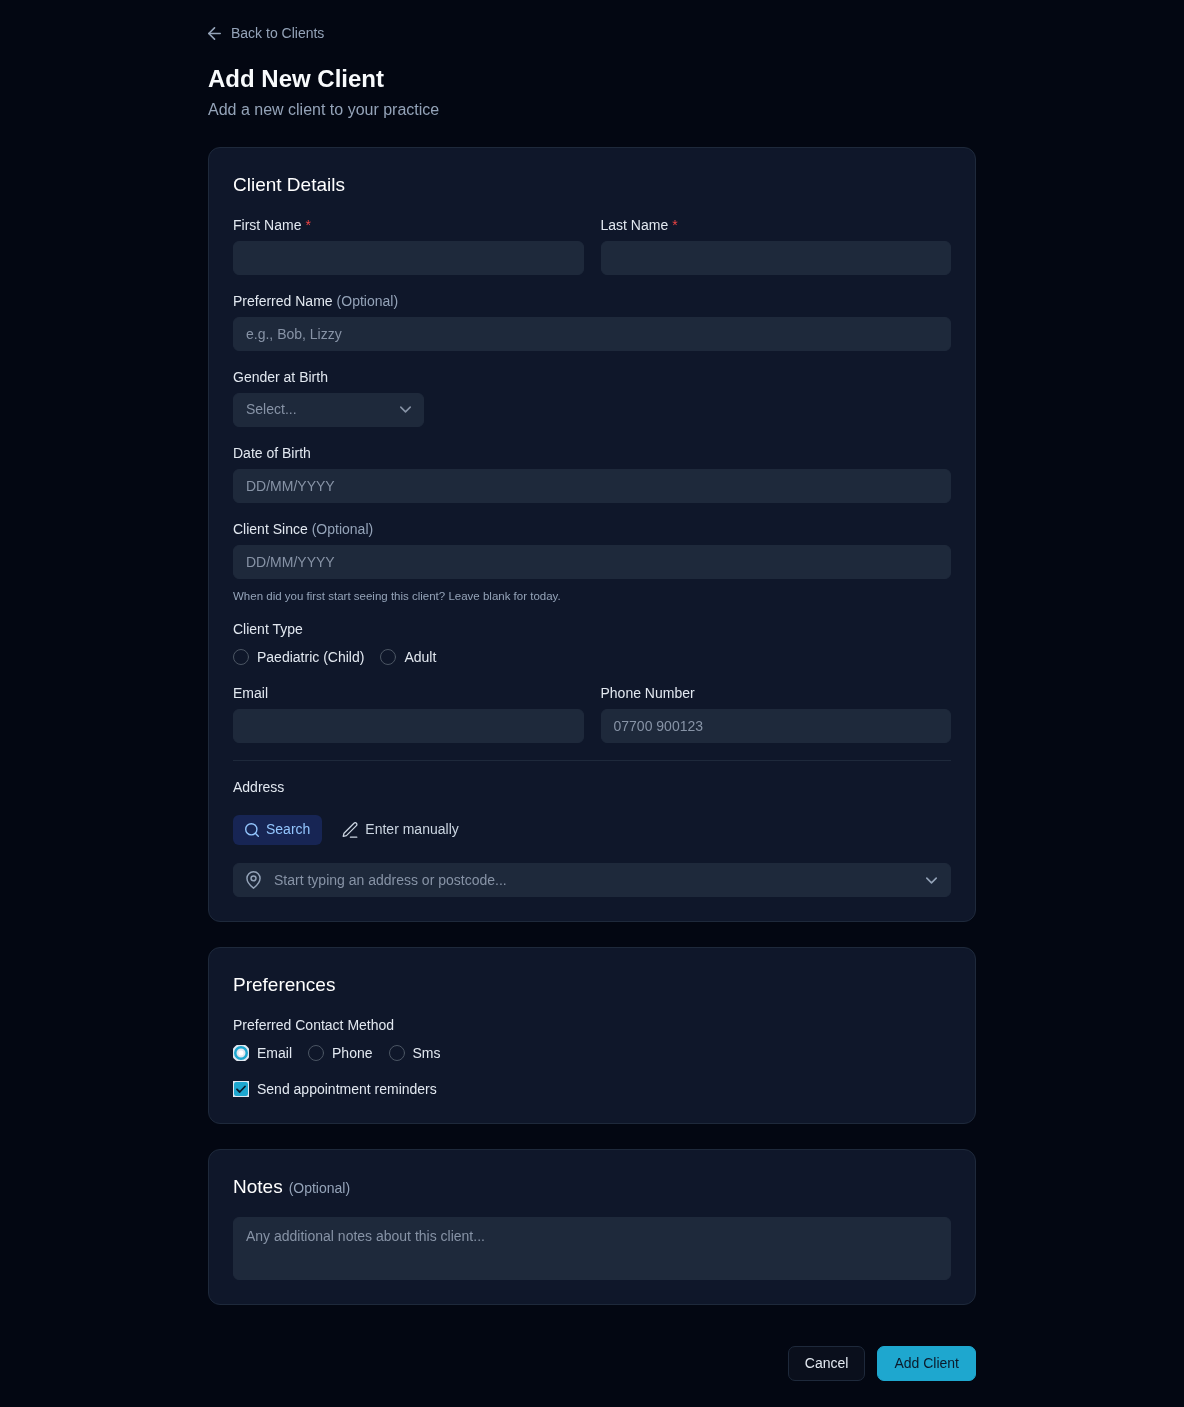  Describe the element at coordinates (314, 1025) in the screenshot. I see `field-label: Preferred Contact Method` at that location.